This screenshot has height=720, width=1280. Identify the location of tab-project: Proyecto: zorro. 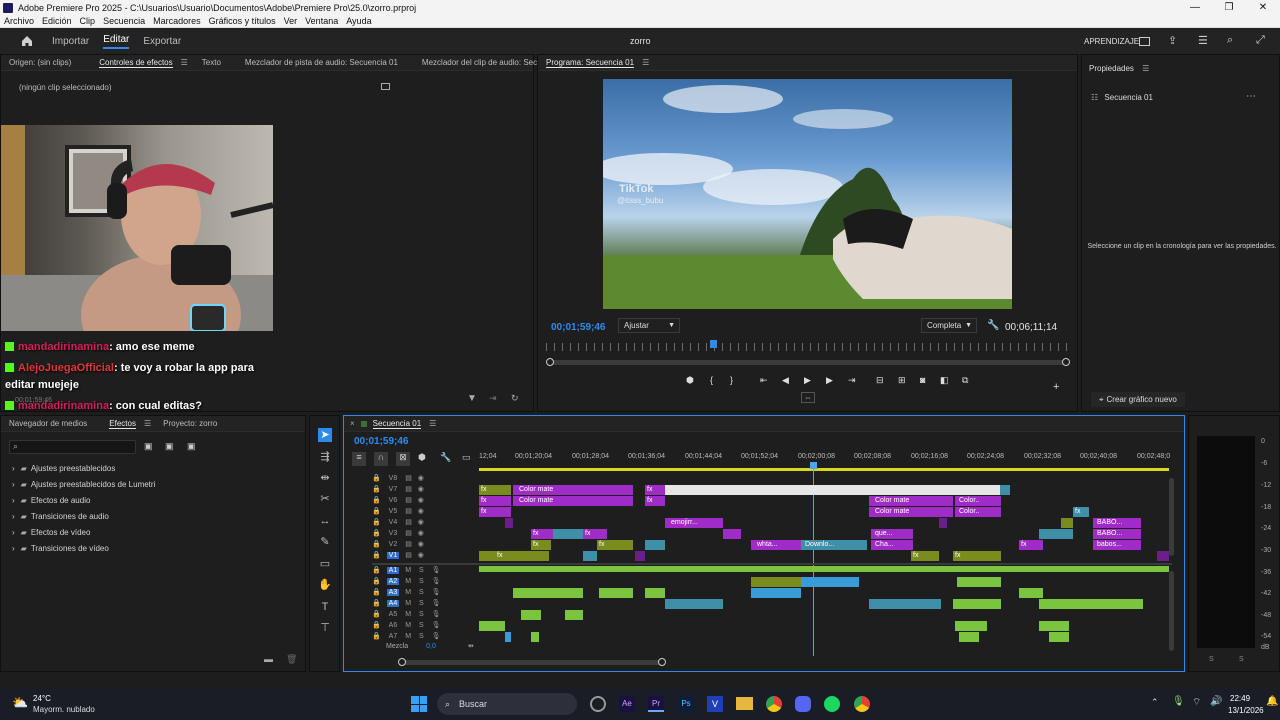
(190, 423).